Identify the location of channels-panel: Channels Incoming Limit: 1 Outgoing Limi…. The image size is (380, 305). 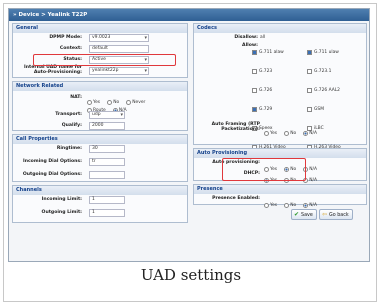
(100, 204).